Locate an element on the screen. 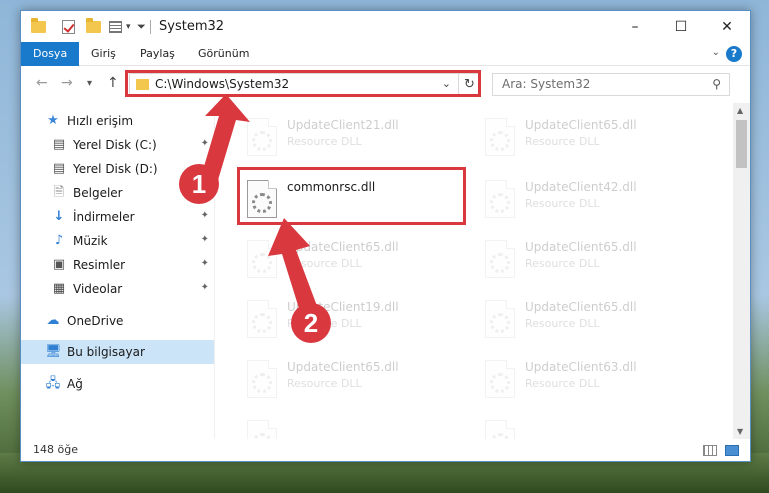  sidebar-item-label: Videolar is located at coordinates (98, 289).